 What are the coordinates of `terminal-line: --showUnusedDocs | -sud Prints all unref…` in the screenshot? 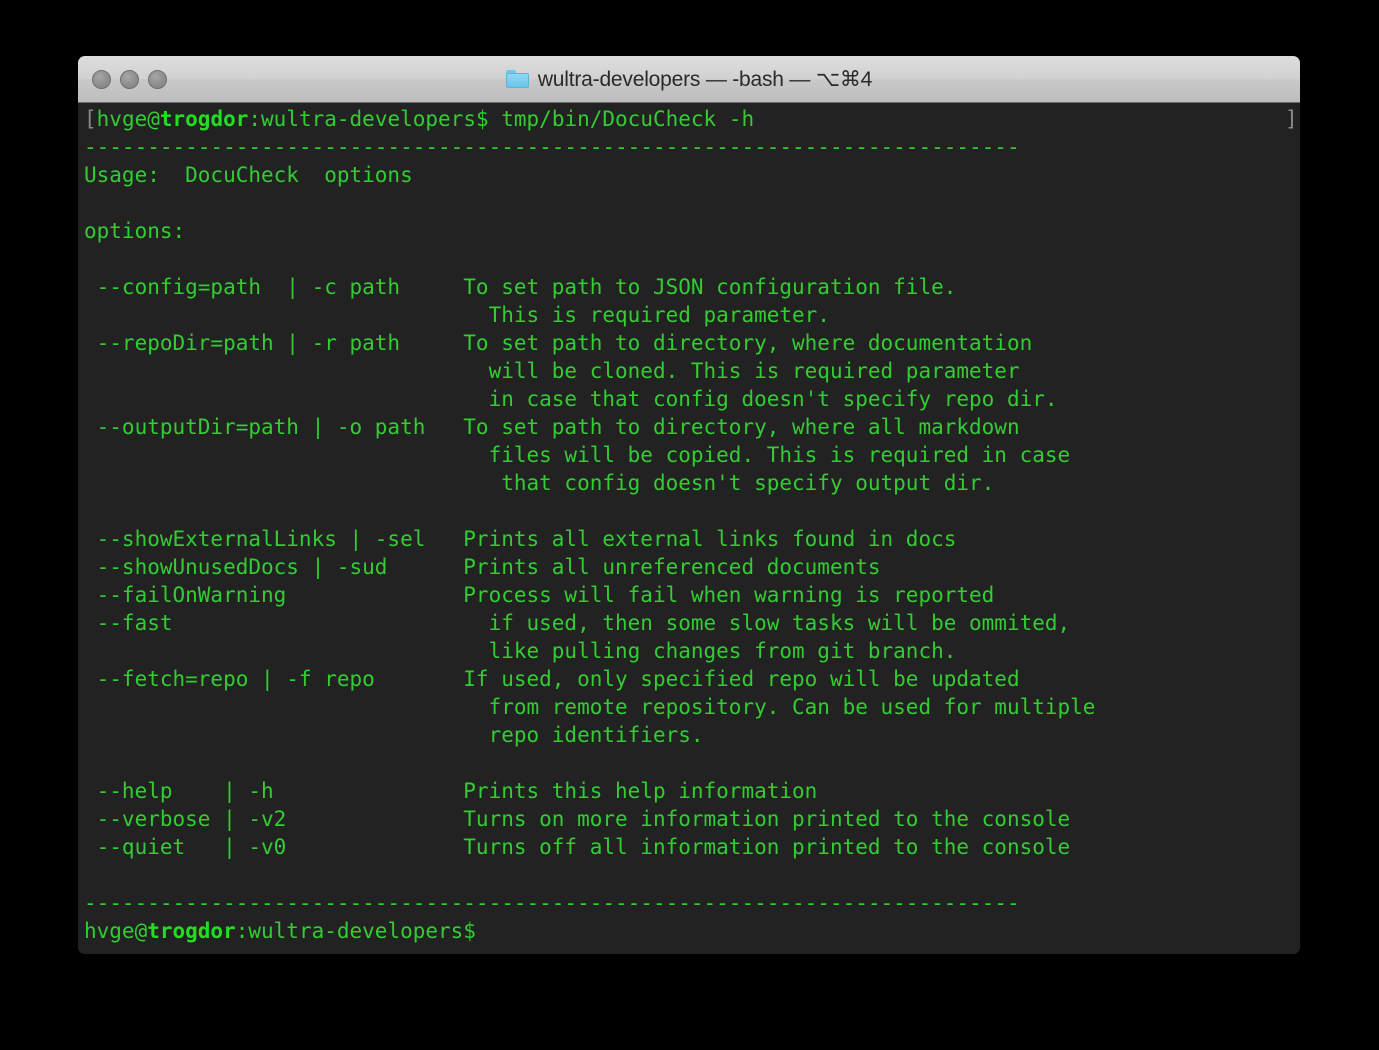 It's located at (482, 567).